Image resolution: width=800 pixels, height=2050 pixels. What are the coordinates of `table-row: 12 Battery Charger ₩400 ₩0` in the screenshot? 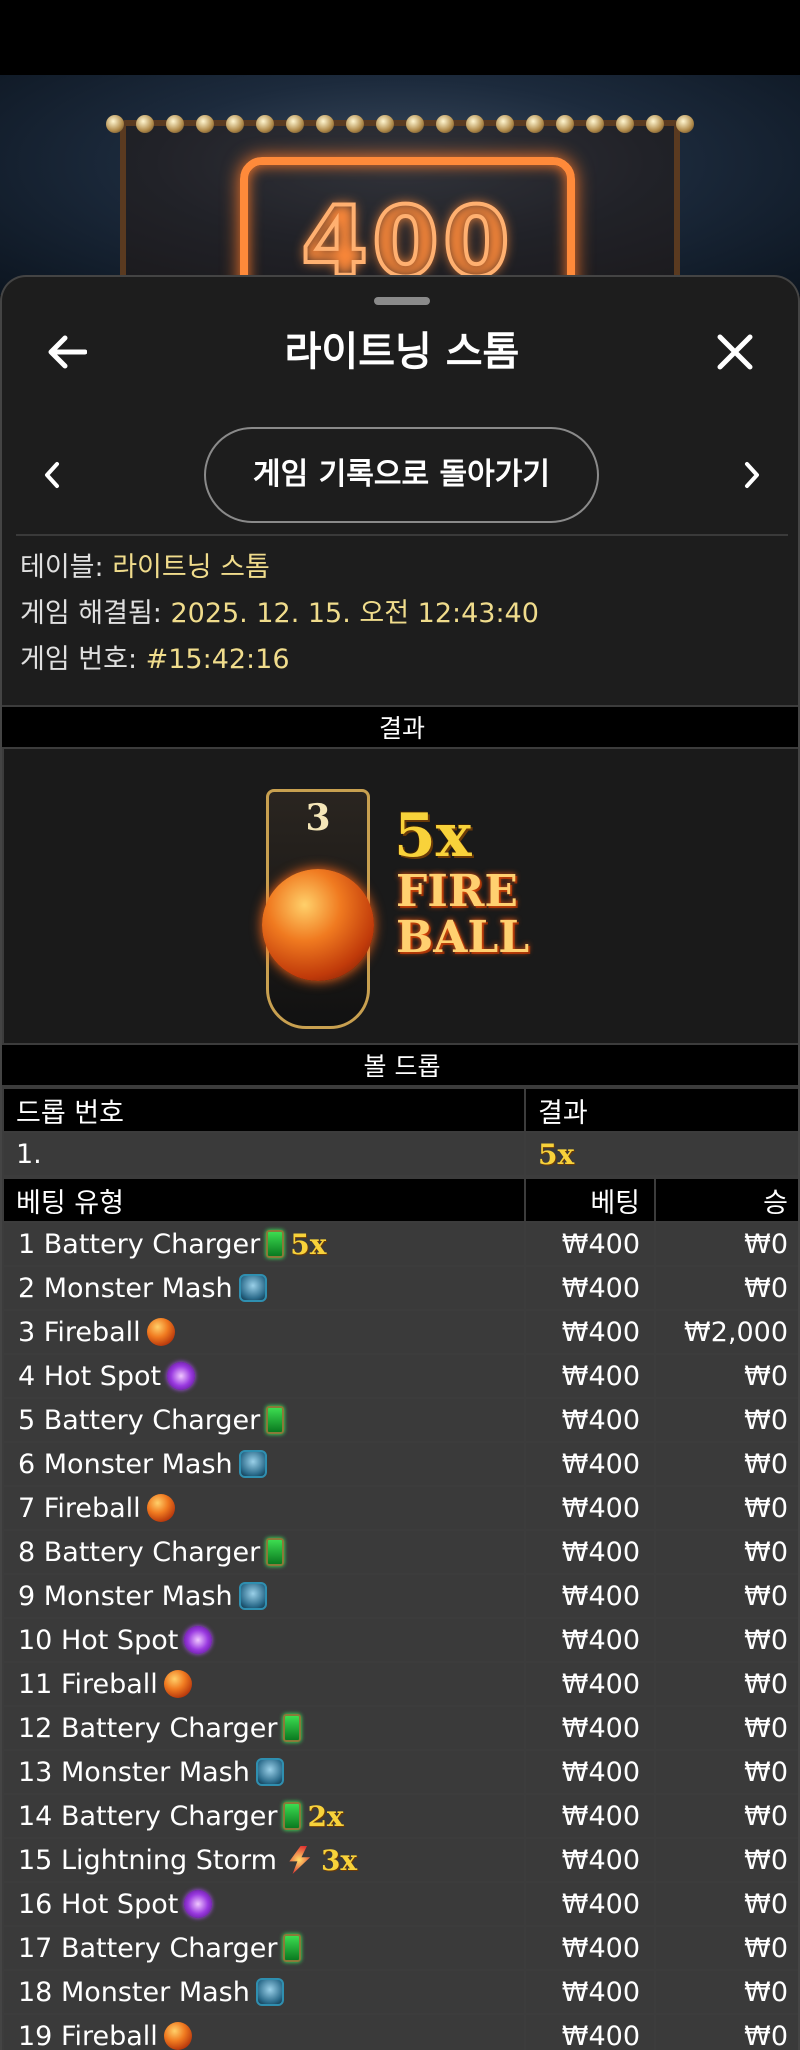 It's located at (400, 1728).